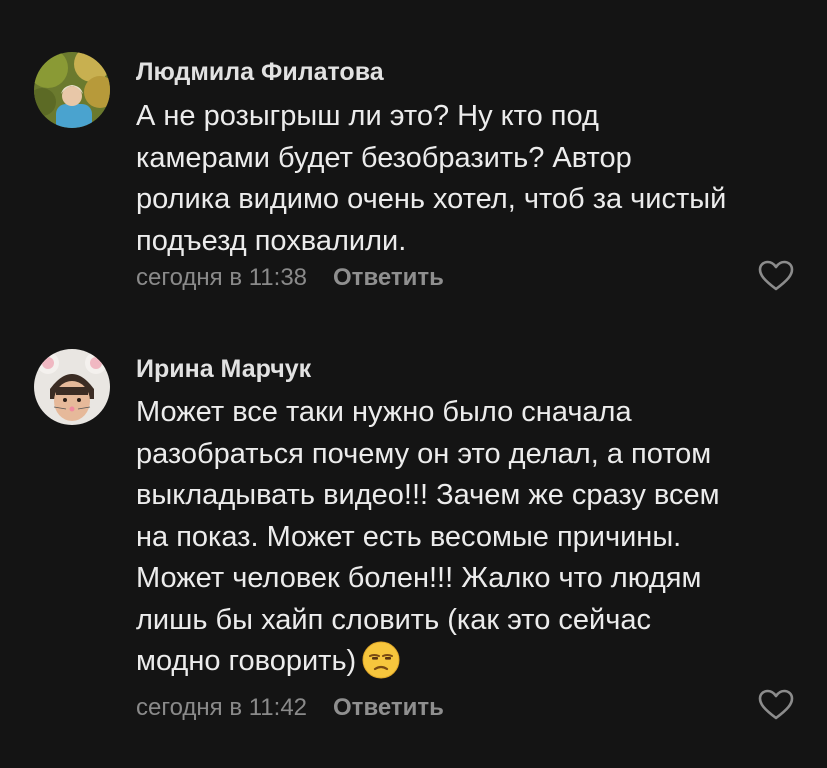 The width and height of the screenshot is (827, 768). I want to click on unamused-face-icon, so click(381, 660).